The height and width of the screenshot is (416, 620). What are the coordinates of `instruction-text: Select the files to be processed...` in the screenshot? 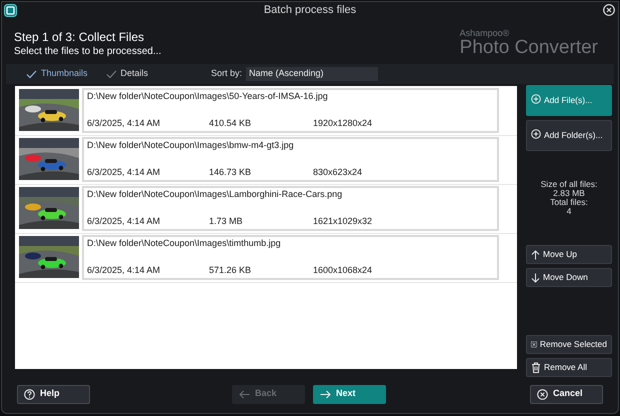 It's located at (88, 51).